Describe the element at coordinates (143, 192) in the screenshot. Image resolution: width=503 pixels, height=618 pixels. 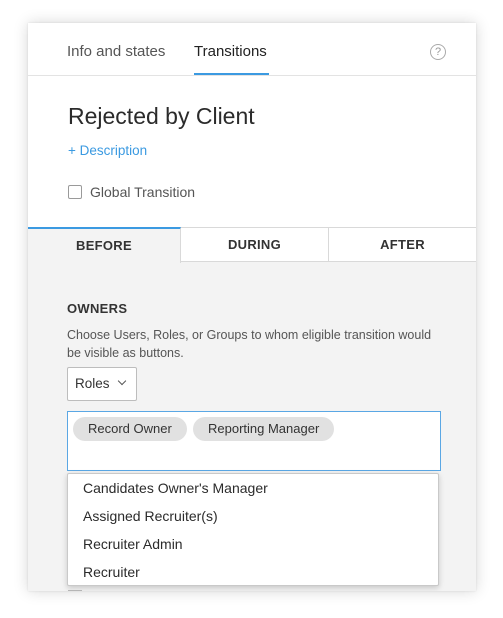
I see `global-transition-label: Global Transition` at that location.